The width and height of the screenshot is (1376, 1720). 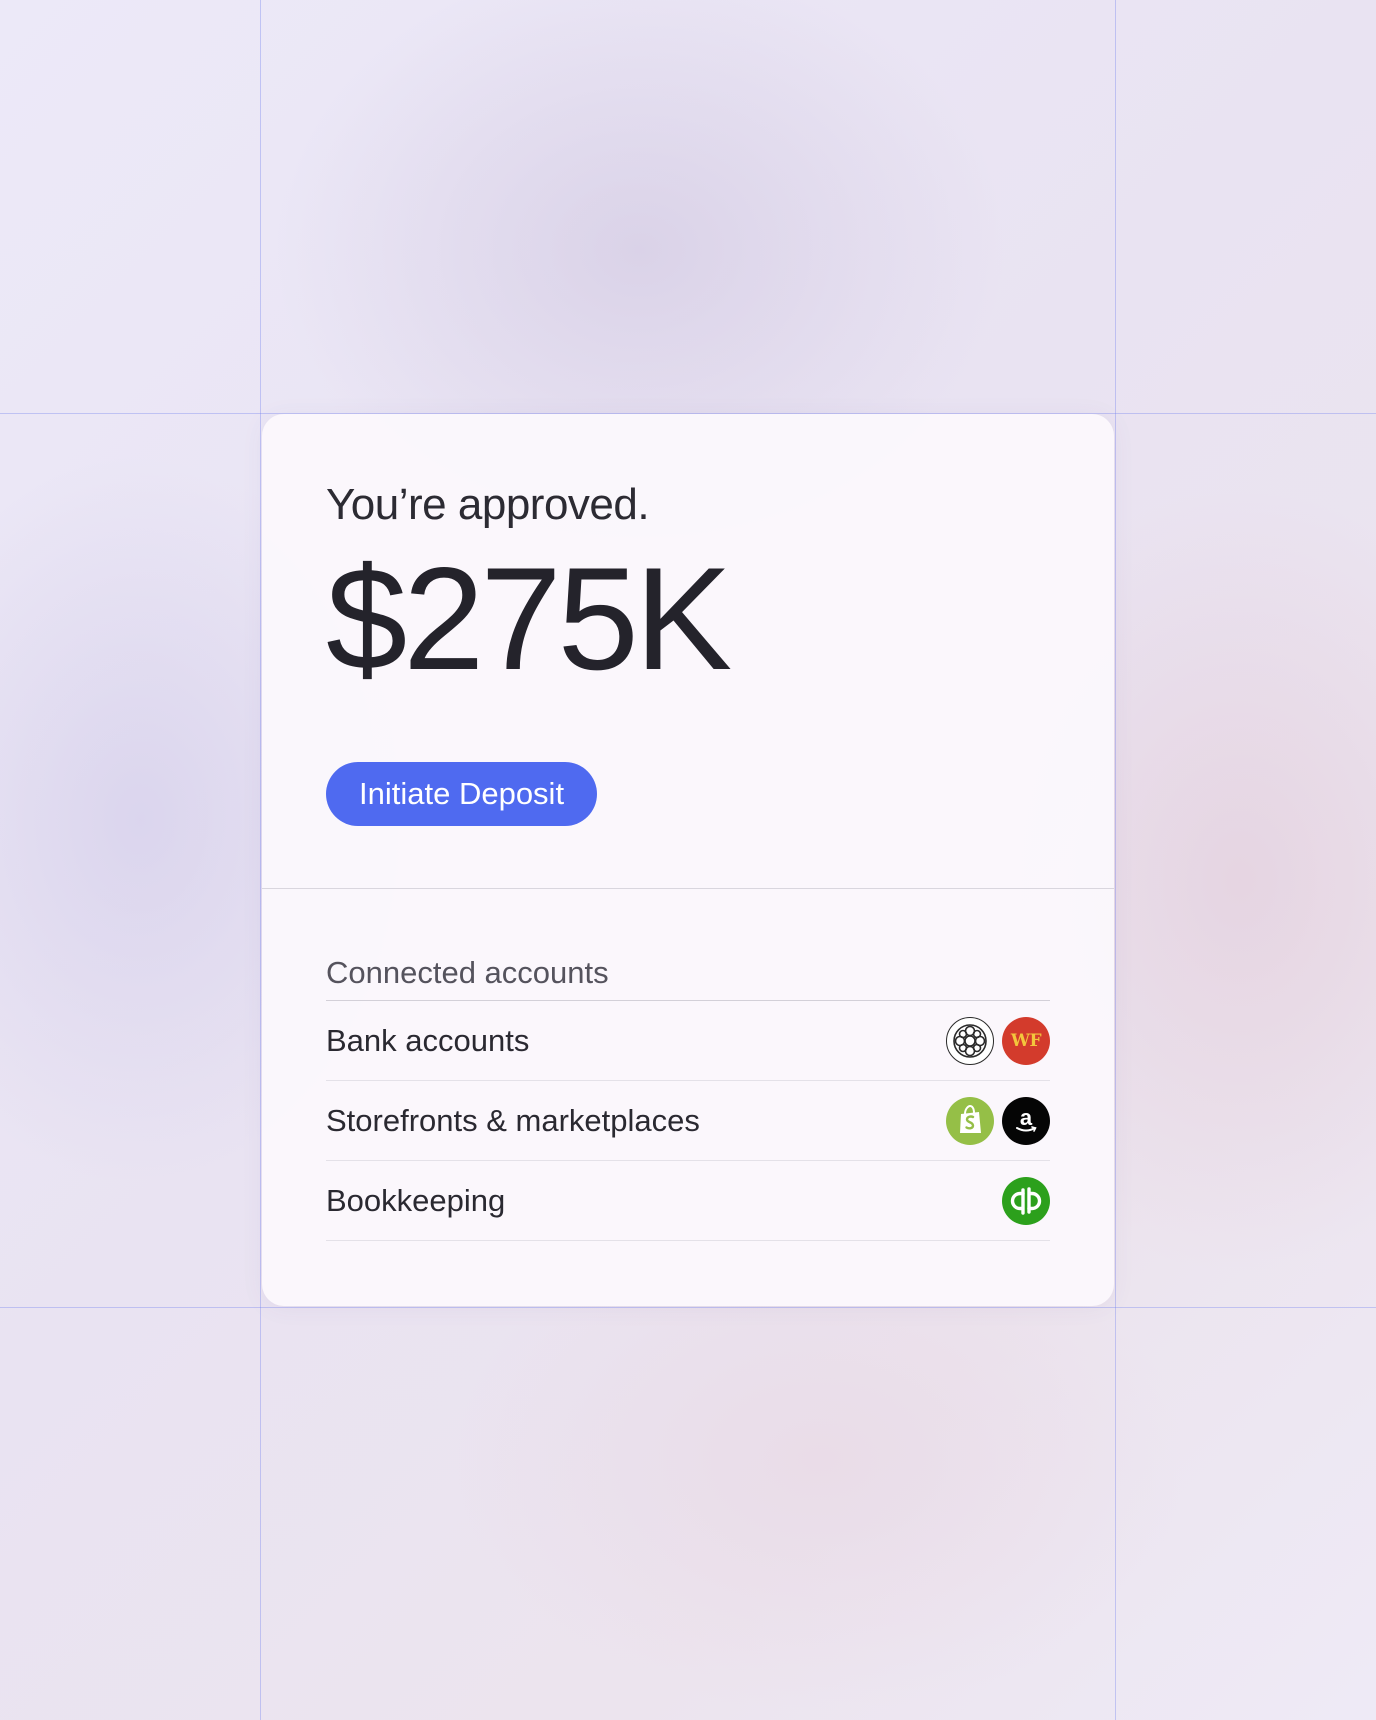 I want to click on wells-fargo-icon: WF, so click(x=1026, y=1040).